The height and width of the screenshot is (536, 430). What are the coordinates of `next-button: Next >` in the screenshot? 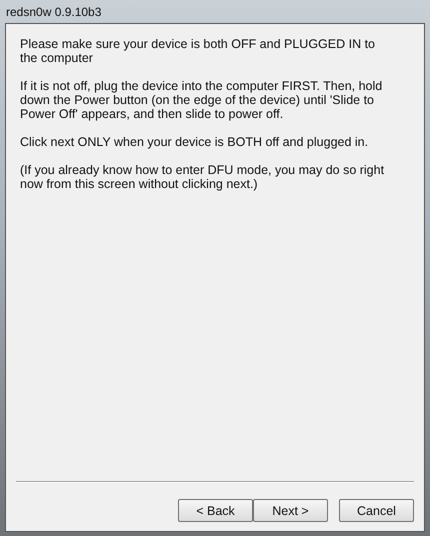 It's located at (290, 510).